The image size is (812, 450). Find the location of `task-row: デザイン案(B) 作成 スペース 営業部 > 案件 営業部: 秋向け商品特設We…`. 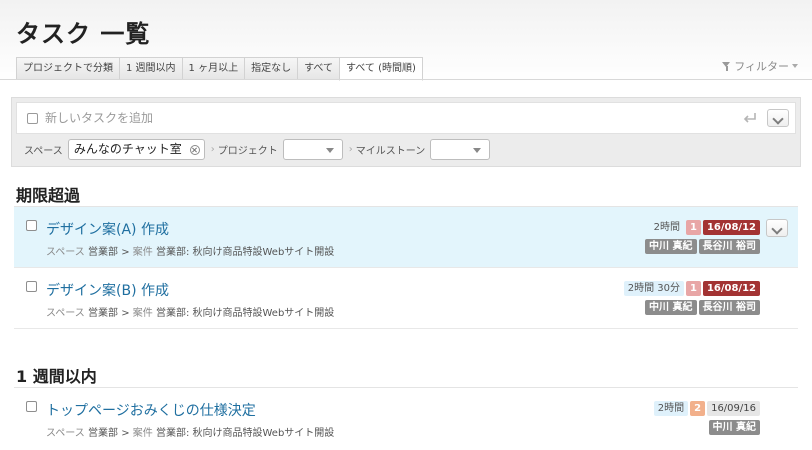

task-row: デザイン案(B) 作成 スペース 営業部 > 案件 営業部: 秋向け商品特設We… is located at coordinates (406, 298).